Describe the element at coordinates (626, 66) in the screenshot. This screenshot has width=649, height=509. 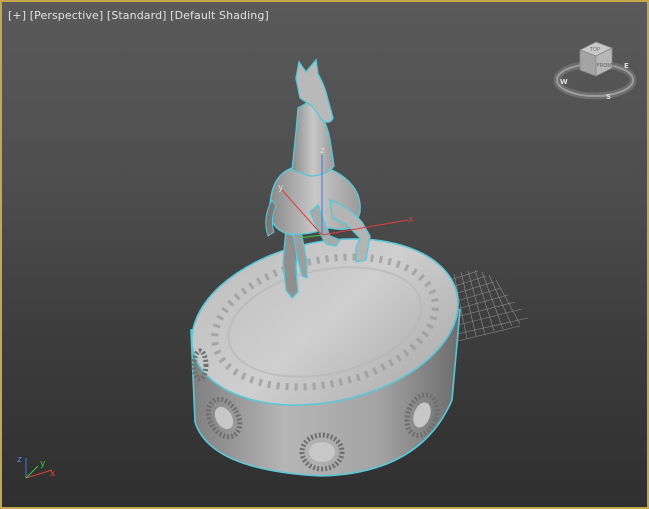
I see `compass-east-label: E` at that location.